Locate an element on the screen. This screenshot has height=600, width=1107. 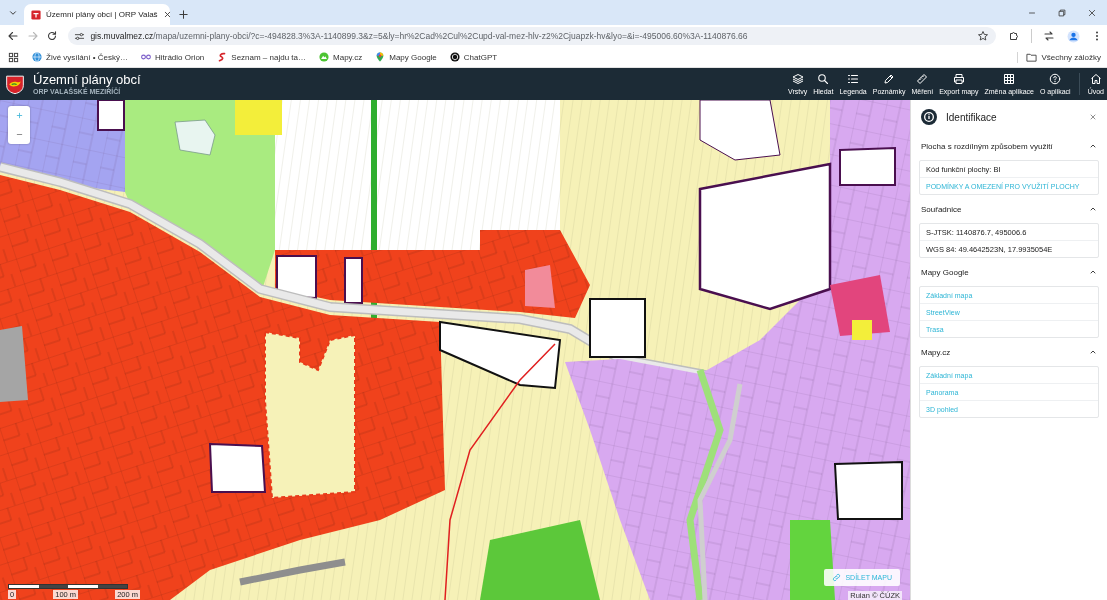
home-icon is located at coordinates (1095, 79).